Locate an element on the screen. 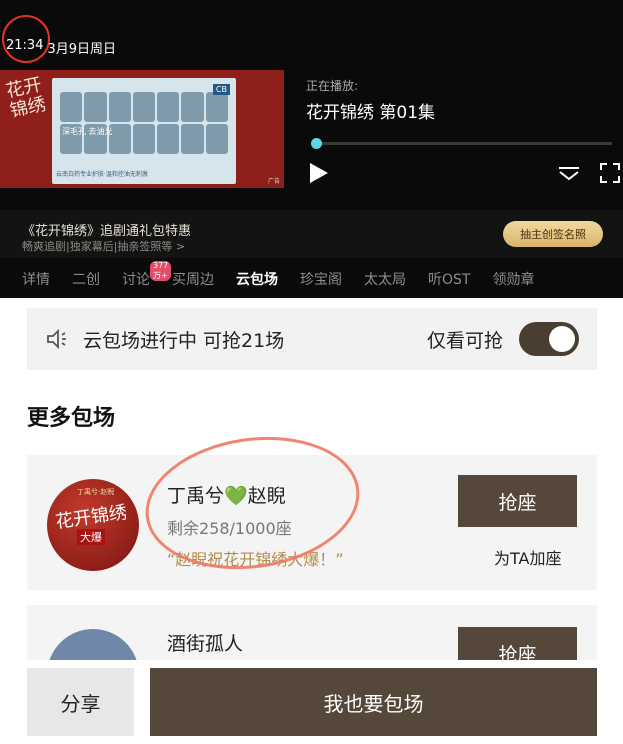 This screenshot has width=623, height=744. tab-label: 领勋章 is located at coordinates (513, 280).